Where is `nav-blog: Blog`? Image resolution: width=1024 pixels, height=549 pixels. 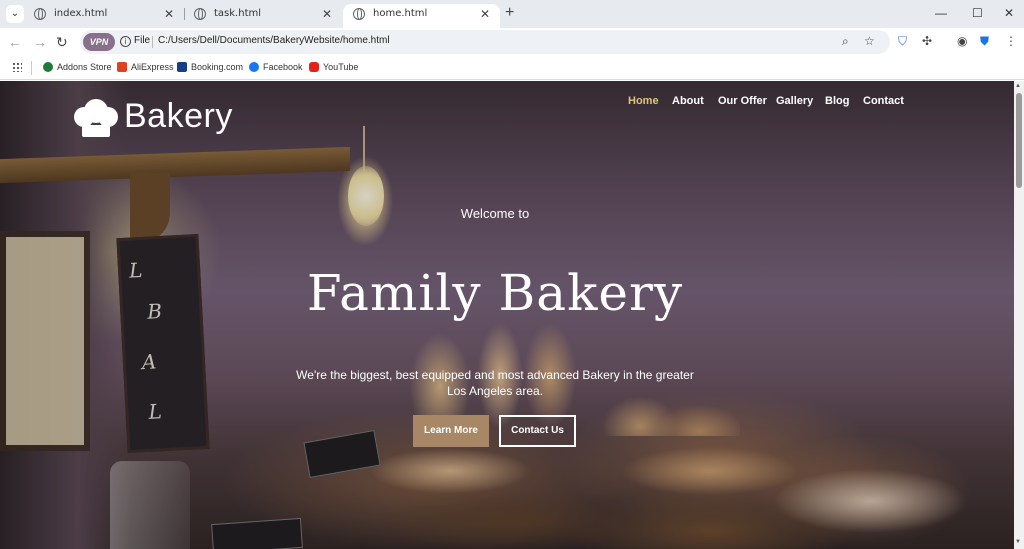
nav-blog: Blog is located at coordinates (837, 103).